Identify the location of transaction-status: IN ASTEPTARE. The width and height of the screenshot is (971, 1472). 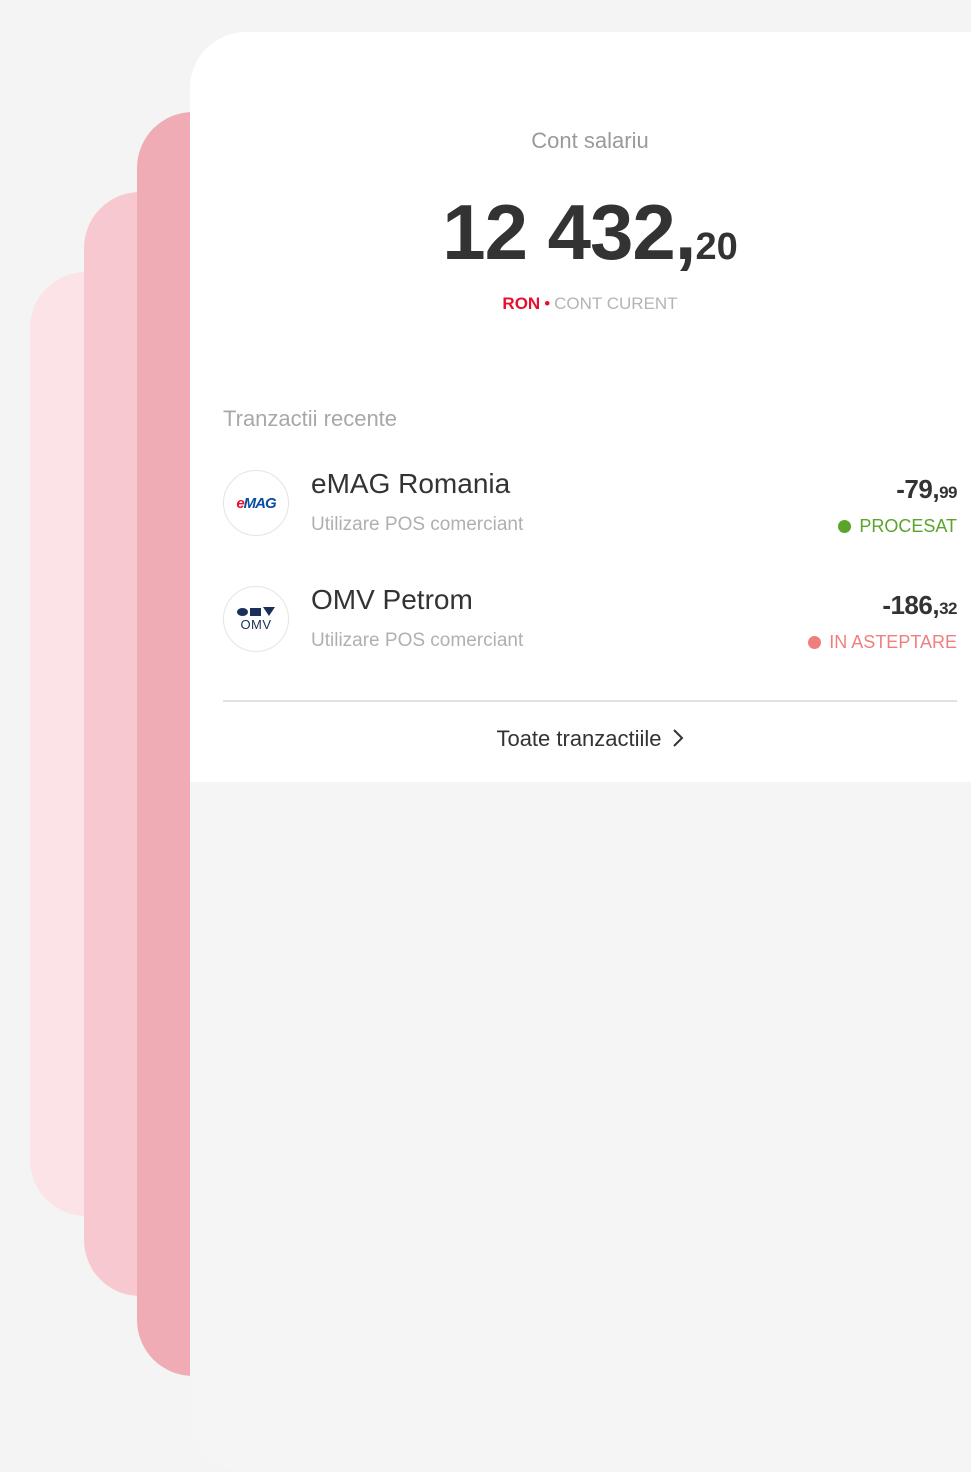
(882, 642).